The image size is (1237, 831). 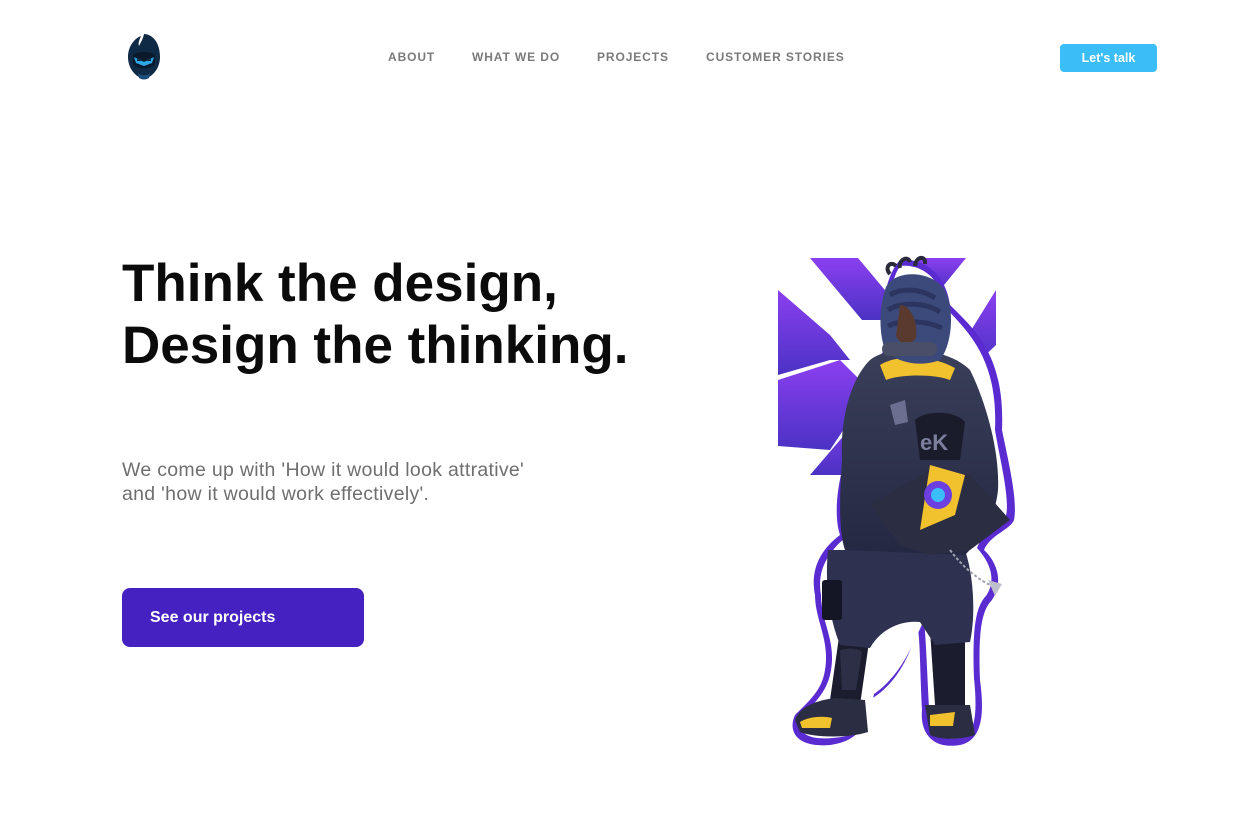 I want to click on nav-about: ABOUT, so click(x=411, y=57).